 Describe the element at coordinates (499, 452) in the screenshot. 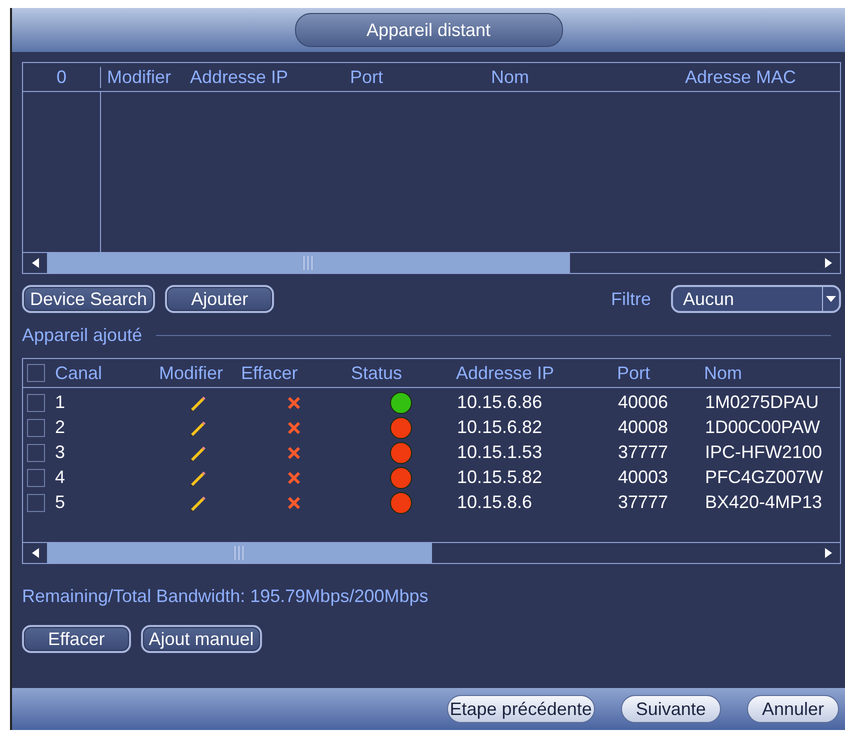

I see `table-cell: 10.15.1.53` at that location.